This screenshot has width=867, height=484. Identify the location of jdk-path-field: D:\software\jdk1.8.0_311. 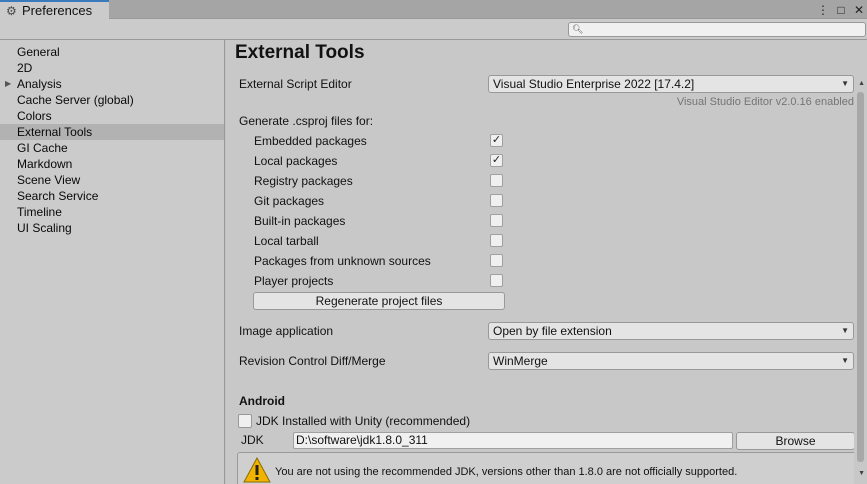
(513, 440).